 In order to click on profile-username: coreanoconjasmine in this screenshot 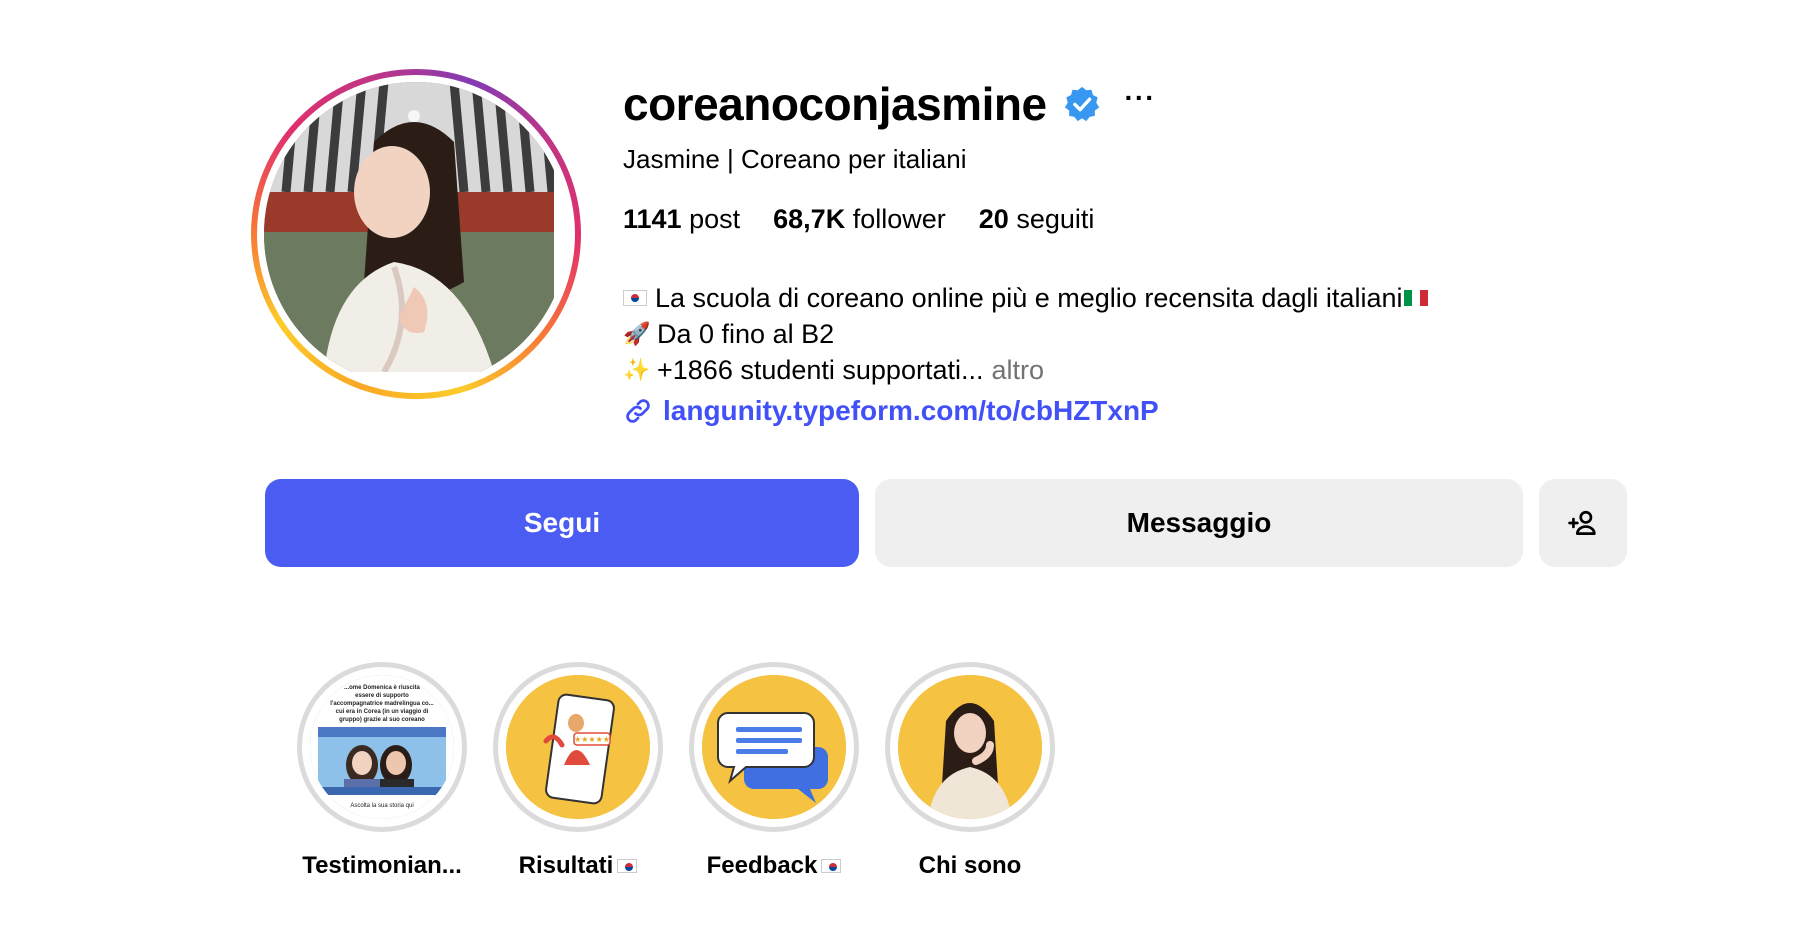, I will do `click(835, 104)`.